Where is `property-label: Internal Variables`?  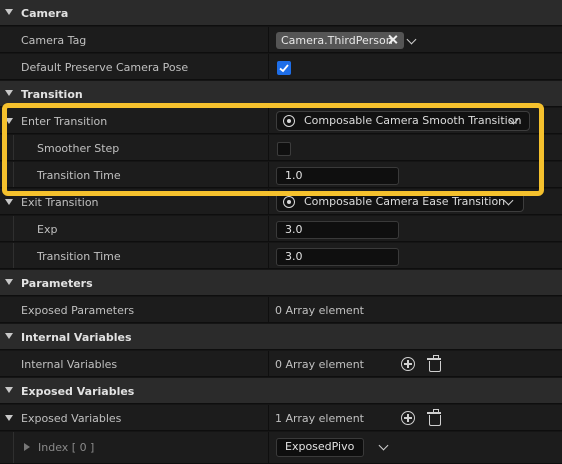
property-label: Internal Variables is located at coordinates (69, 364).